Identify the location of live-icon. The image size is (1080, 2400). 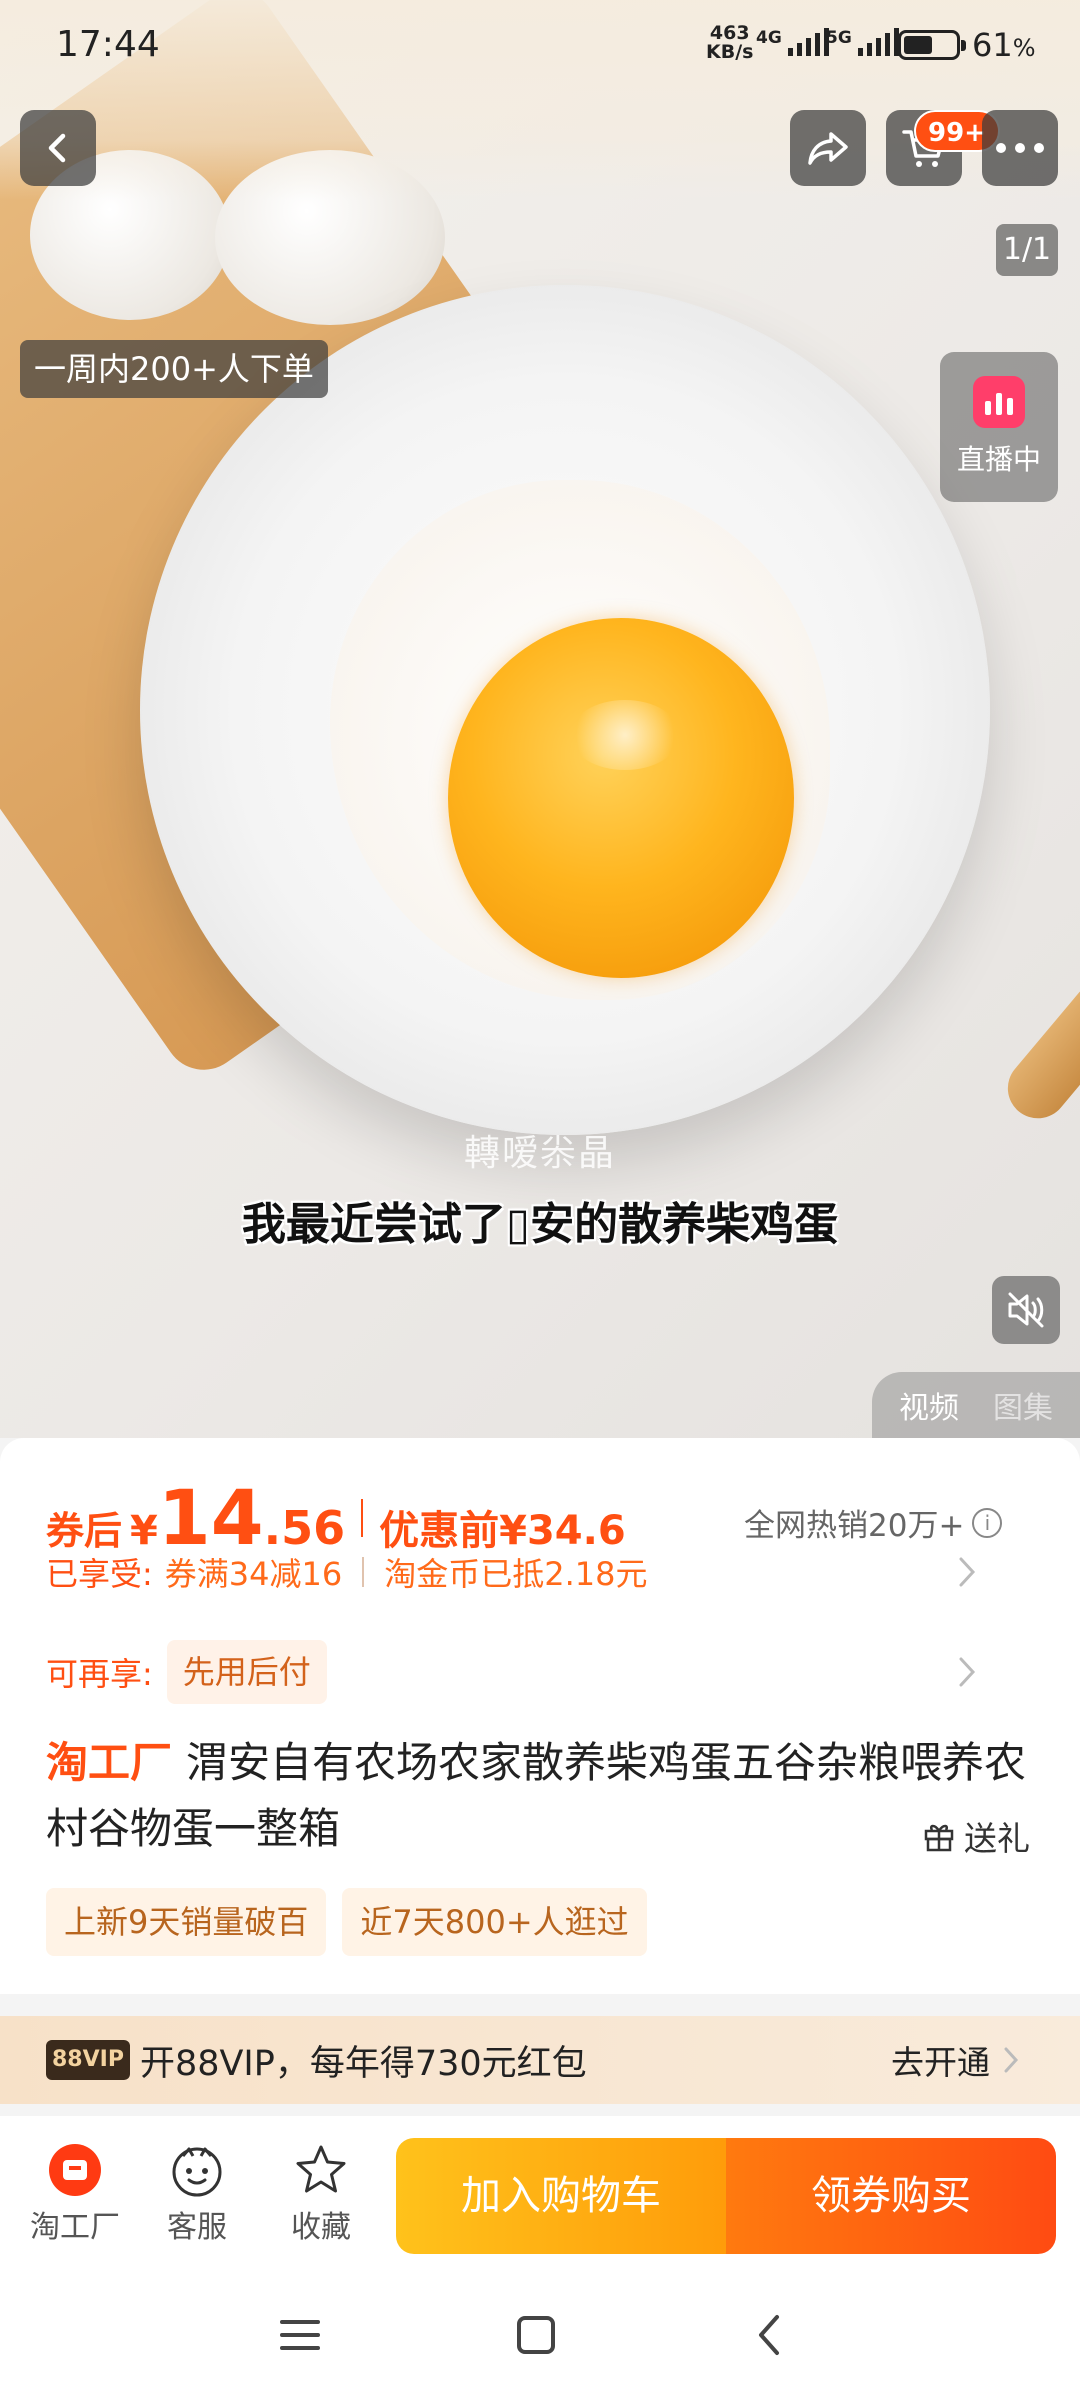
(999, 402).